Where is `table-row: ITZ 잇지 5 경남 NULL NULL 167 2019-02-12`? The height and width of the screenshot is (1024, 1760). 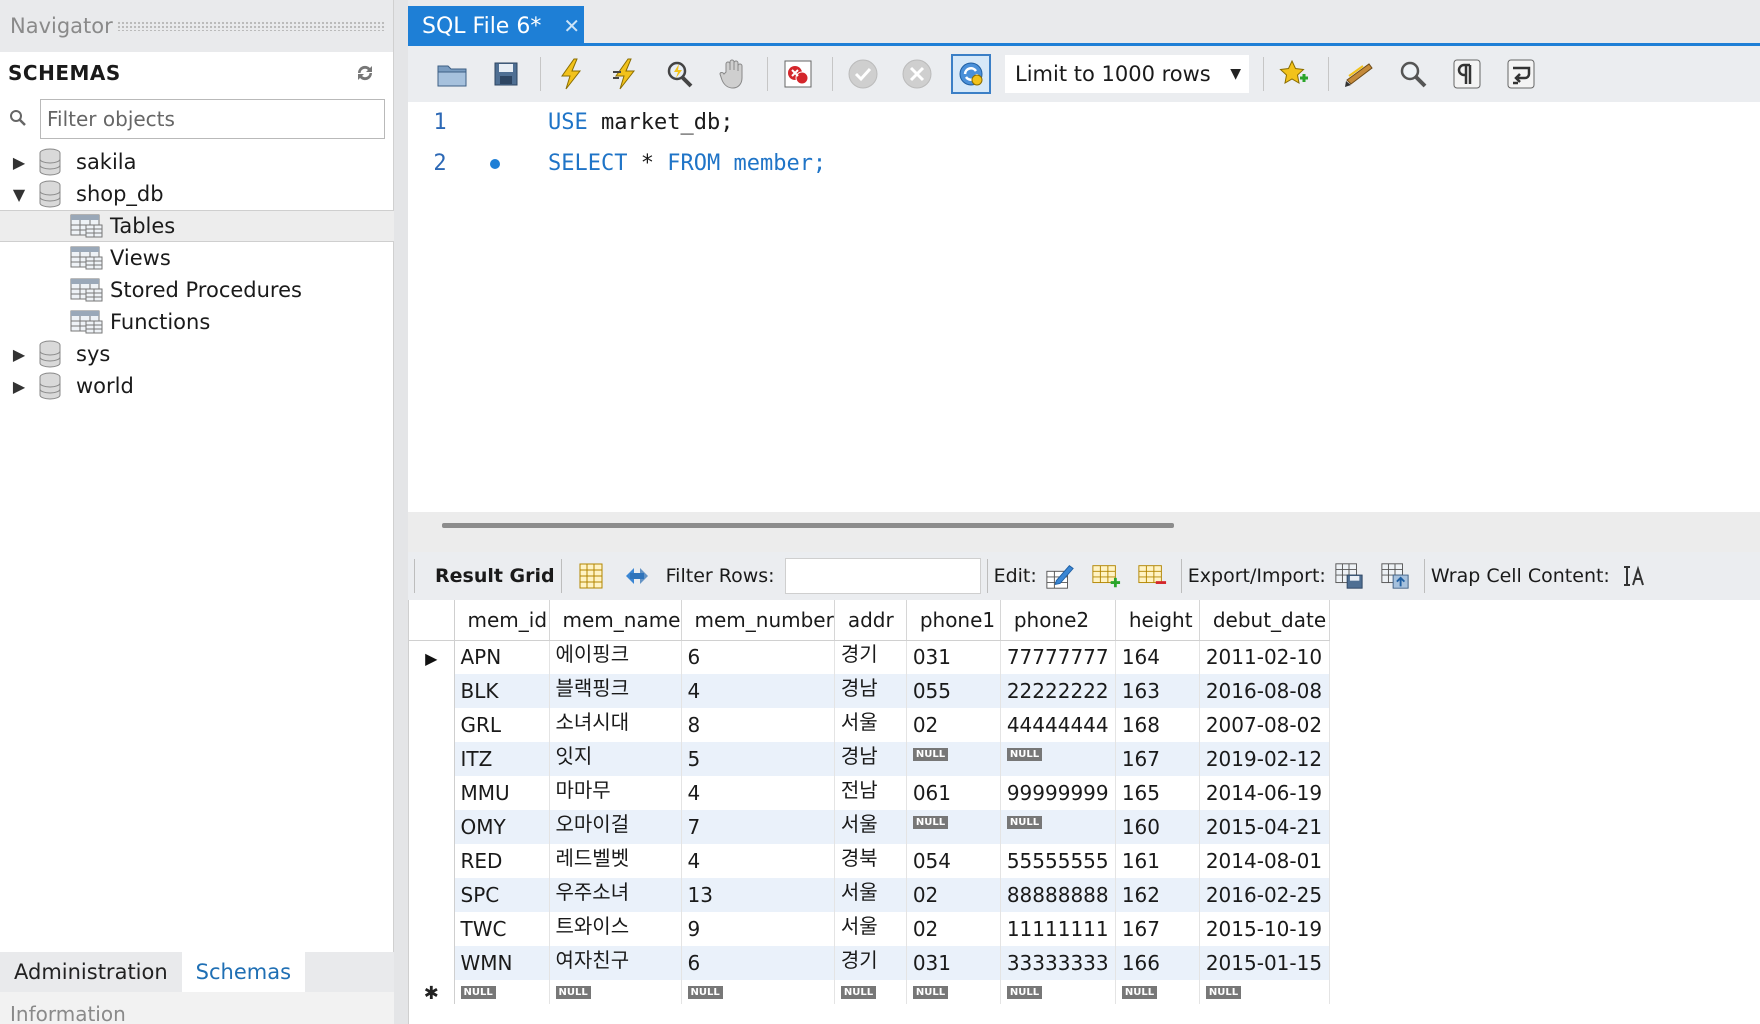 table-row: ITZ 잇지 5 경남 NULL NULL 167 2019-02-12 is located at coordinates (869, 759).